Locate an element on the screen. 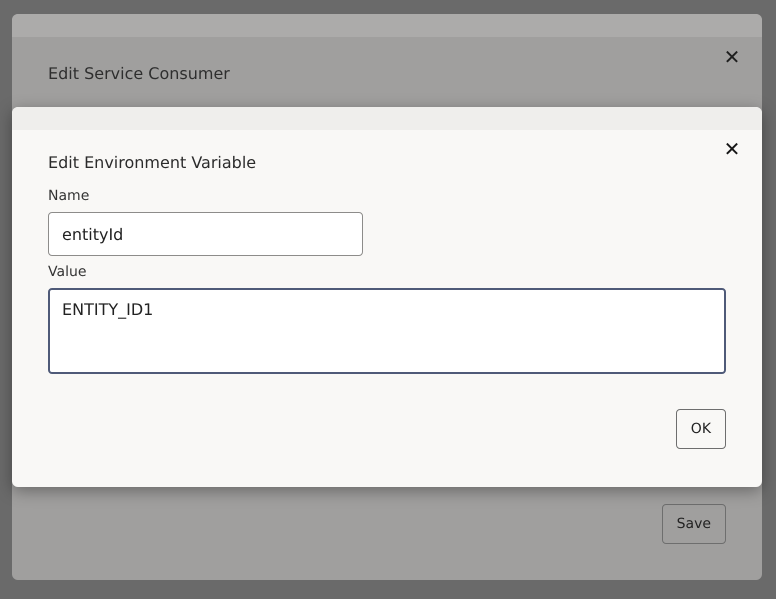 This screenshot has height=599, width=776. dialog-title: Edit Service Consumer is located at coordinates (139, 73).